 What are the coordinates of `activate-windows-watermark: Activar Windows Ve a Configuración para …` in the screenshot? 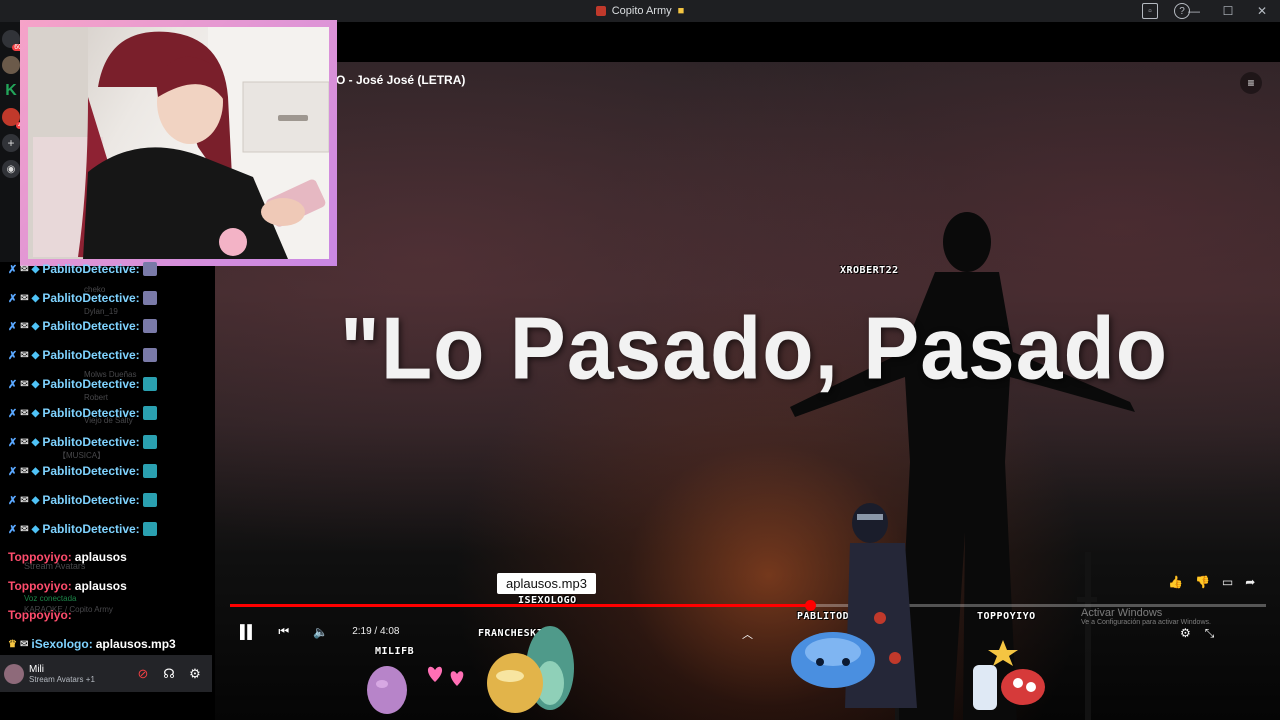 It's located at (1146, 616).